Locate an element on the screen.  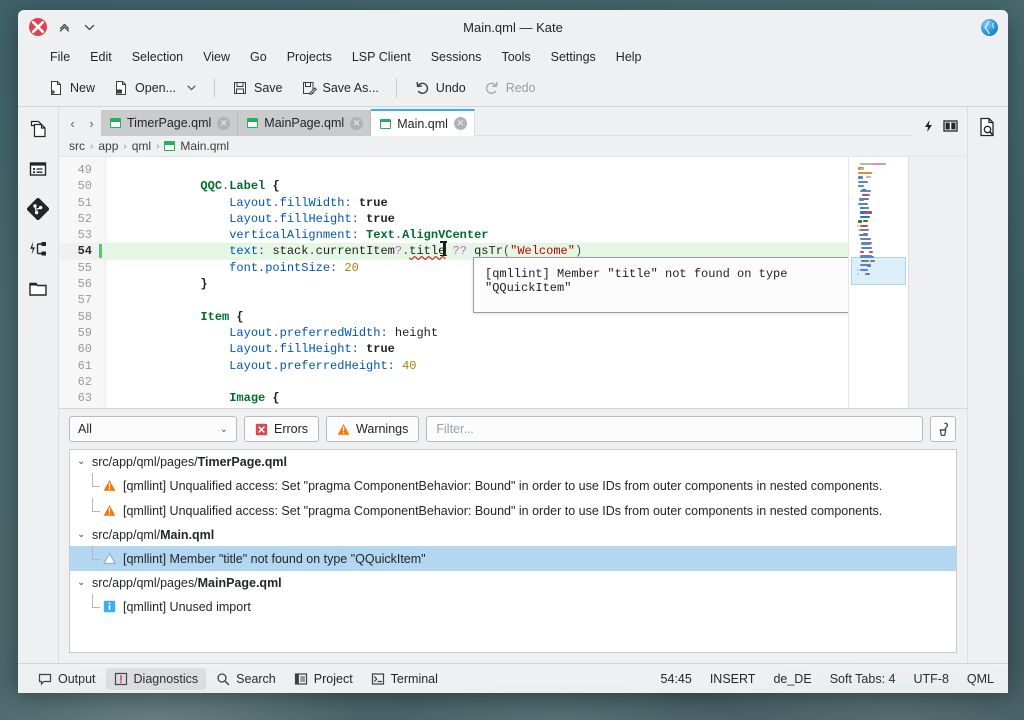
code-line: verticalAlignment: Text.AlignVCenter is located at coordinates (477, 235).